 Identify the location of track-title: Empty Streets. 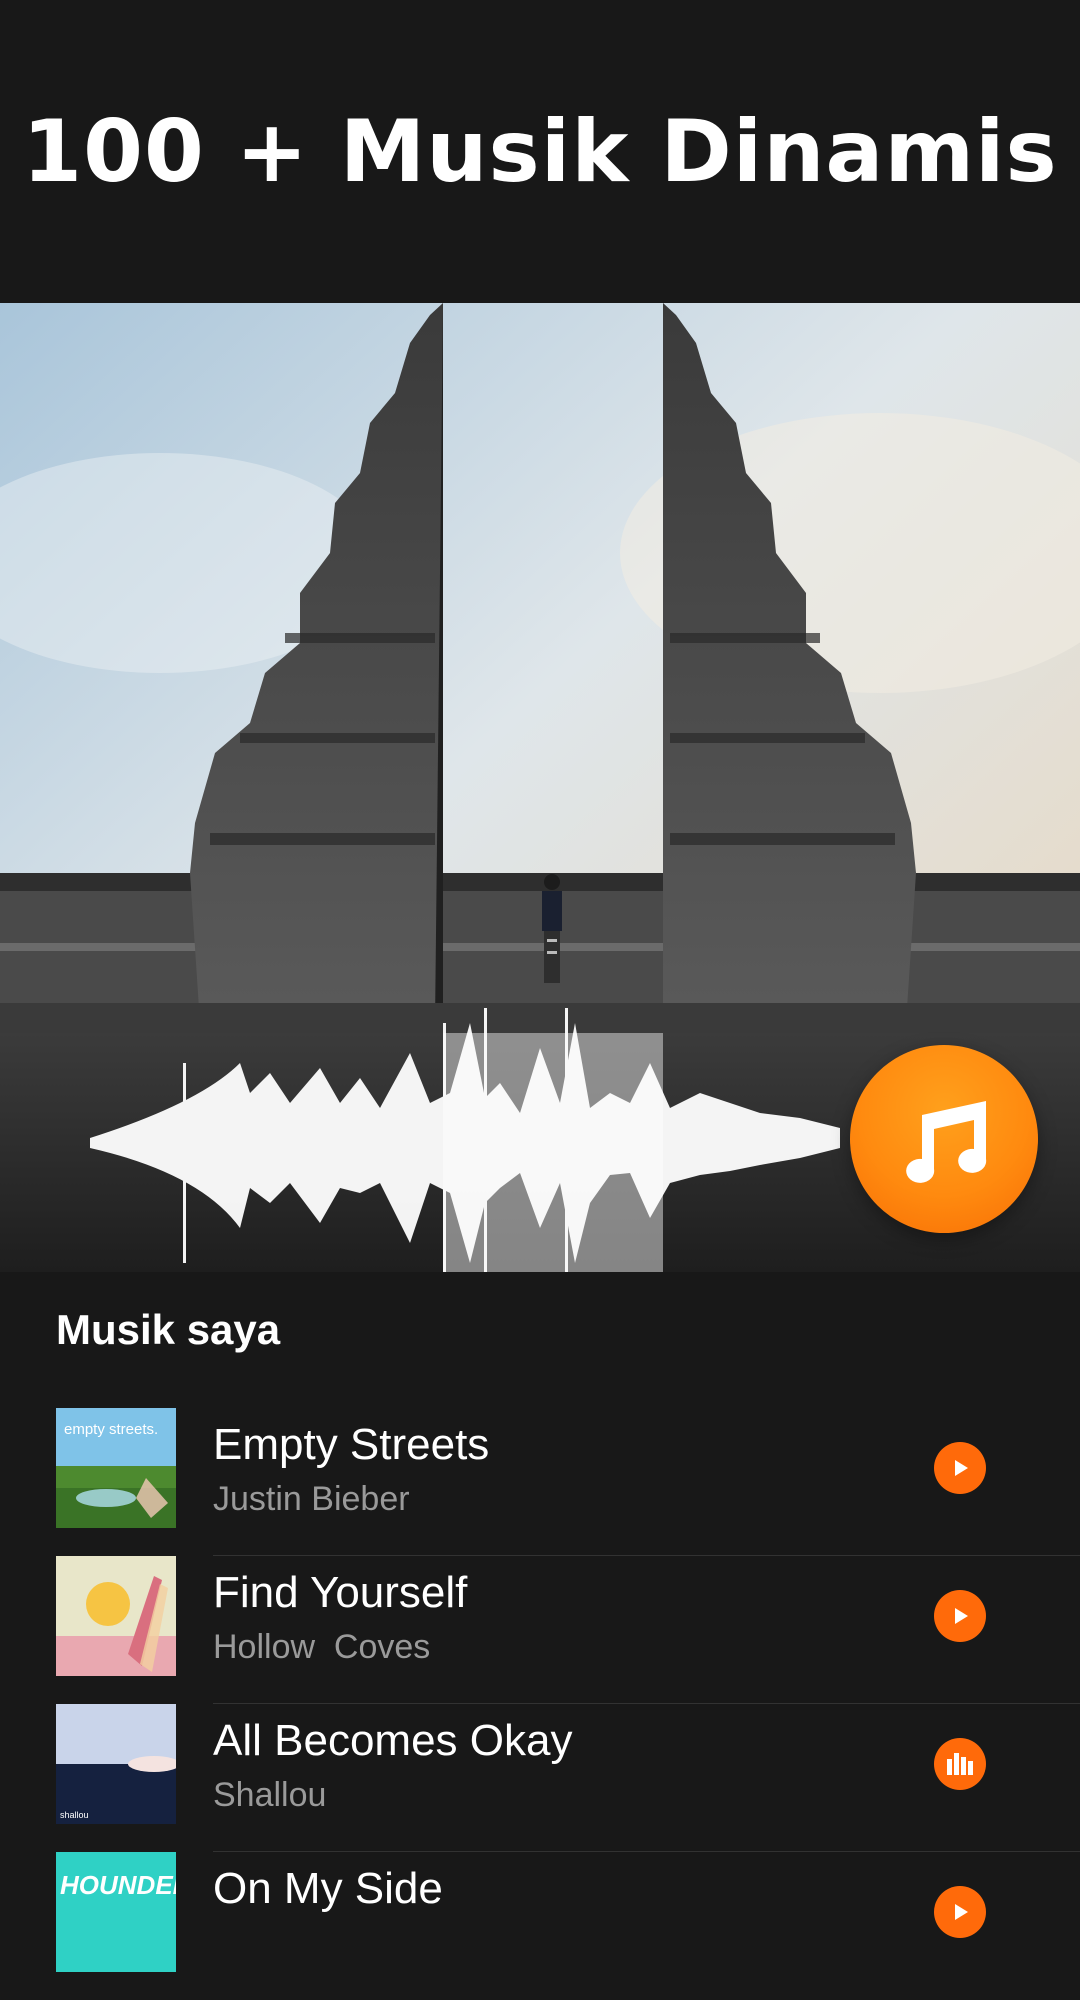
(351, 1444).